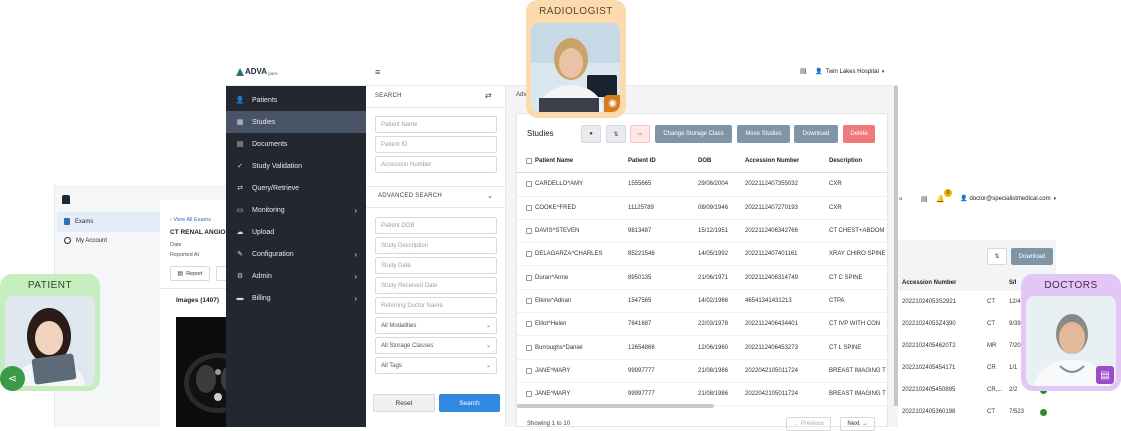 Image resolution: width=1121 pixels, height=431 pixels. What do you see at coordinates (640, 231) in the screenshot?
I see `cell-patient-id: 9813487` at bounding box center [640, 231].